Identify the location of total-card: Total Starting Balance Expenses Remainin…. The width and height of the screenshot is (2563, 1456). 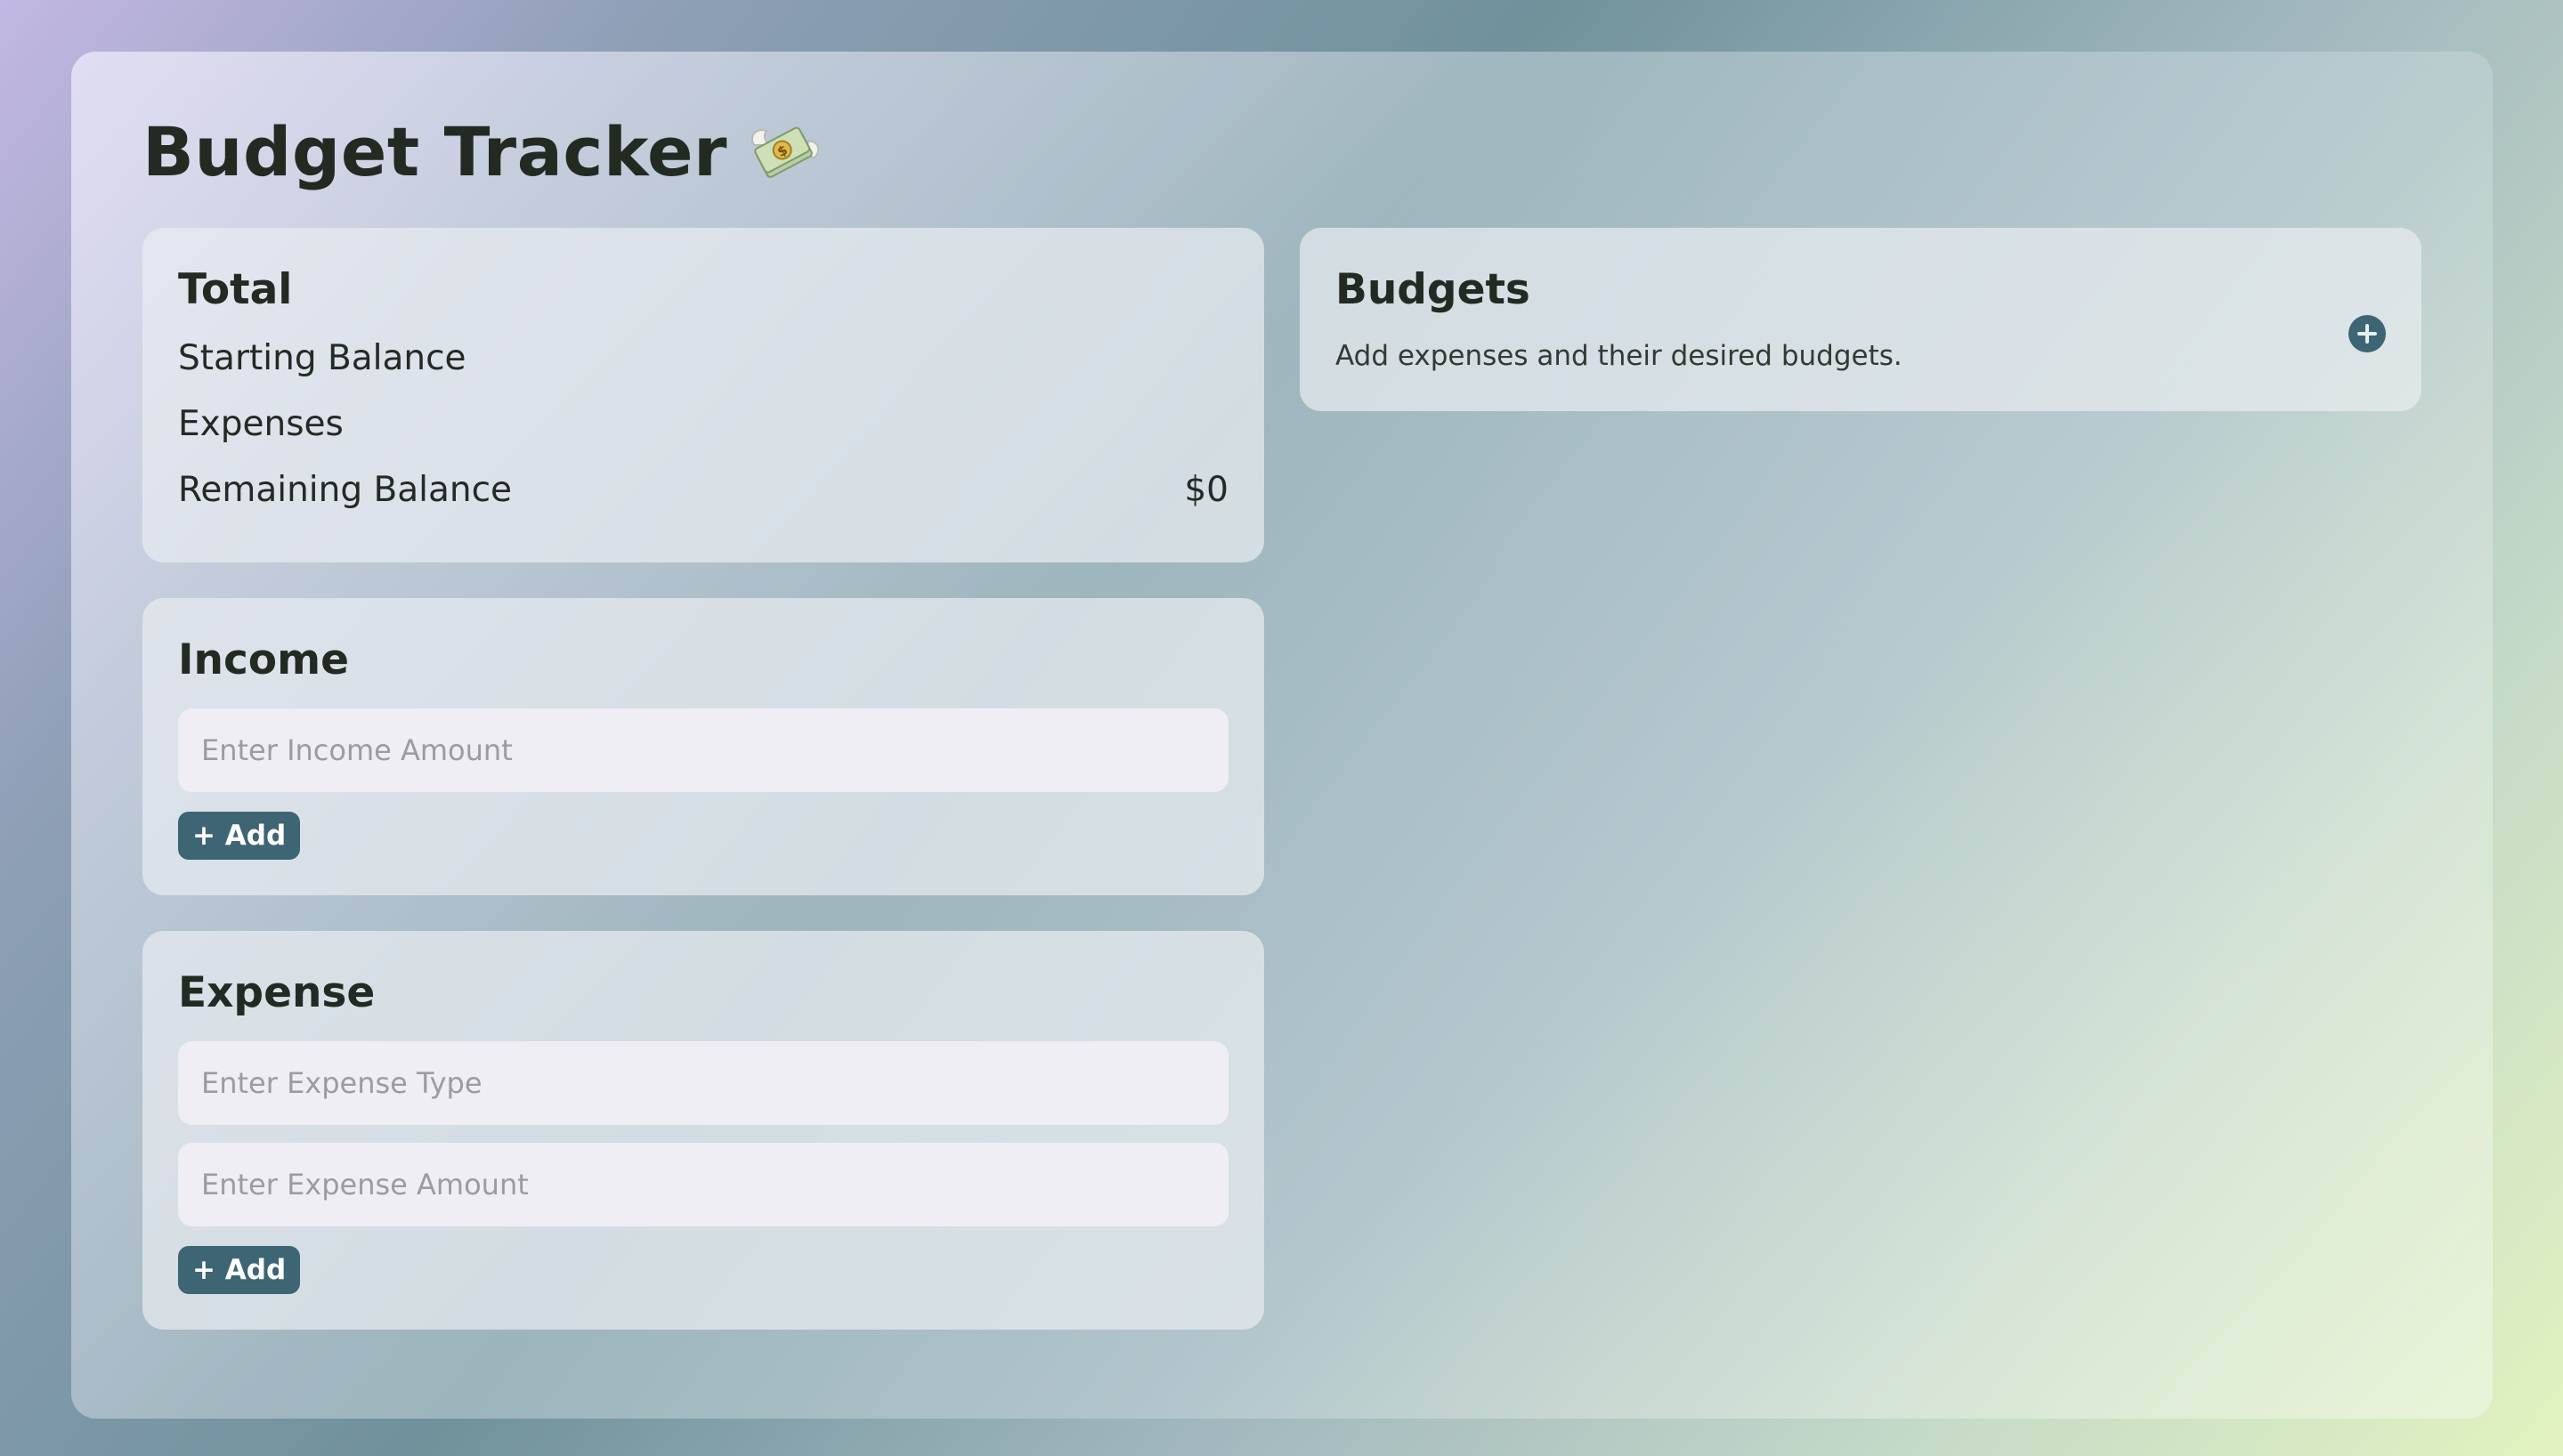
(703, 395).